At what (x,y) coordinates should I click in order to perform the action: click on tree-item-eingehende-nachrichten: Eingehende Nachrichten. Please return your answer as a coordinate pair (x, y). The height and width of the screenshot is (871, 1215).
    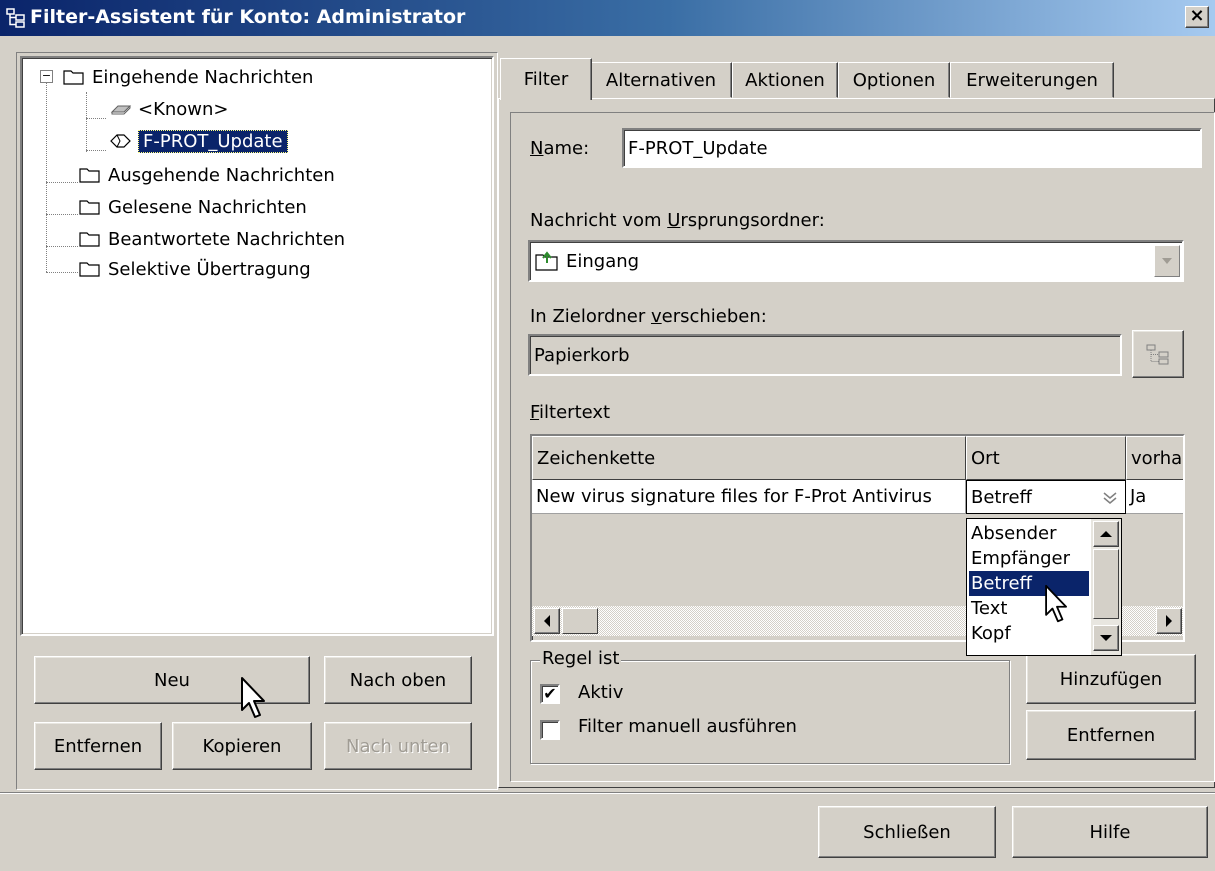
    Looking at the image, I should click on (187, 77).